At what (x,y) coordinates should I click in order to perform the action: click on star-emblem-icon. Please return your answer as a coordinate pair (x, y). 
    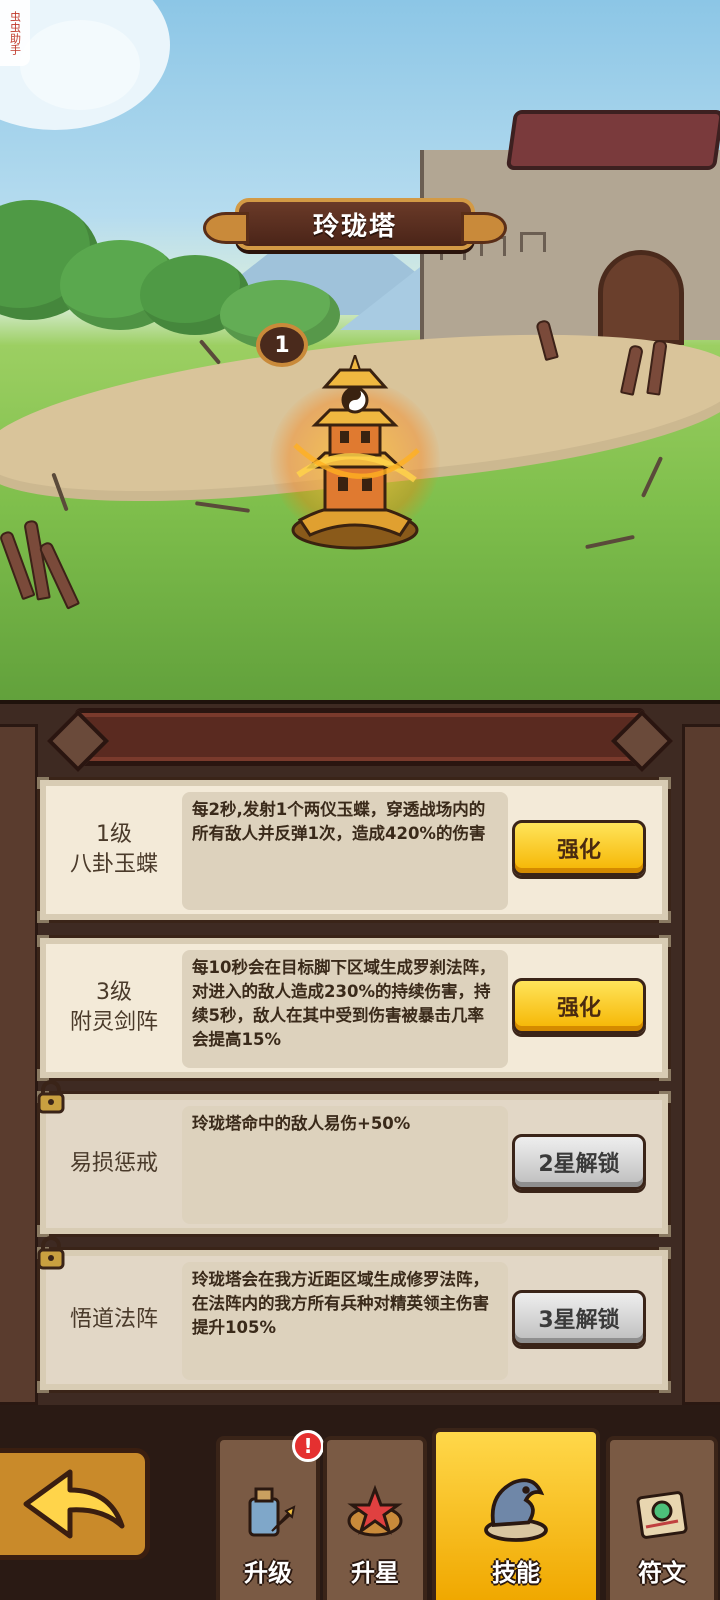
    Looking at the image, I should click on (375, 1510).